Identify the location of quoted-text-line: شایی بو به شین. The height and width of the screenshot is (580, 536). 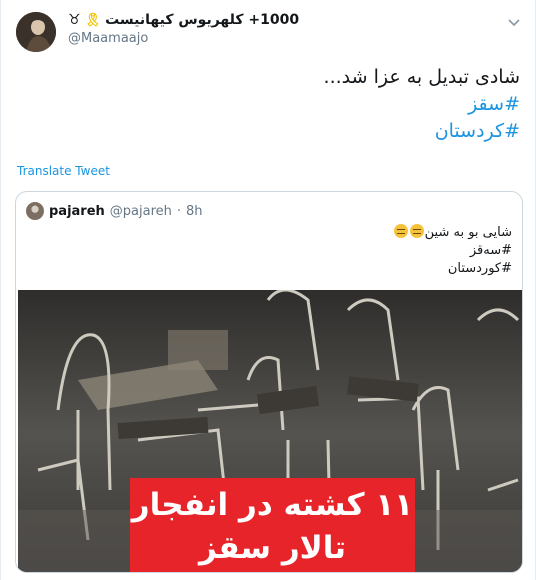
(272, 233).